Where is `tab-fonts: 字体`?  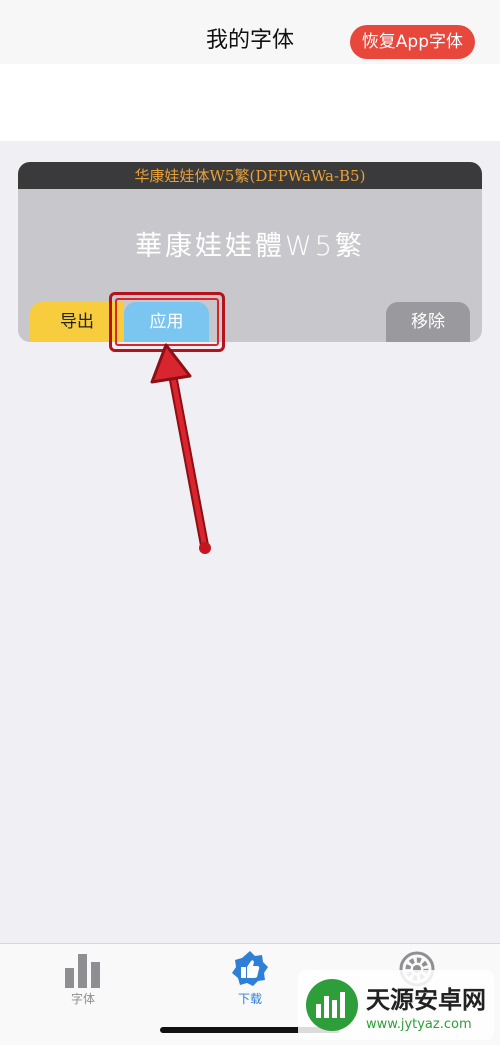
tab-fonts: 字体 is located at coordinates (83, 978).